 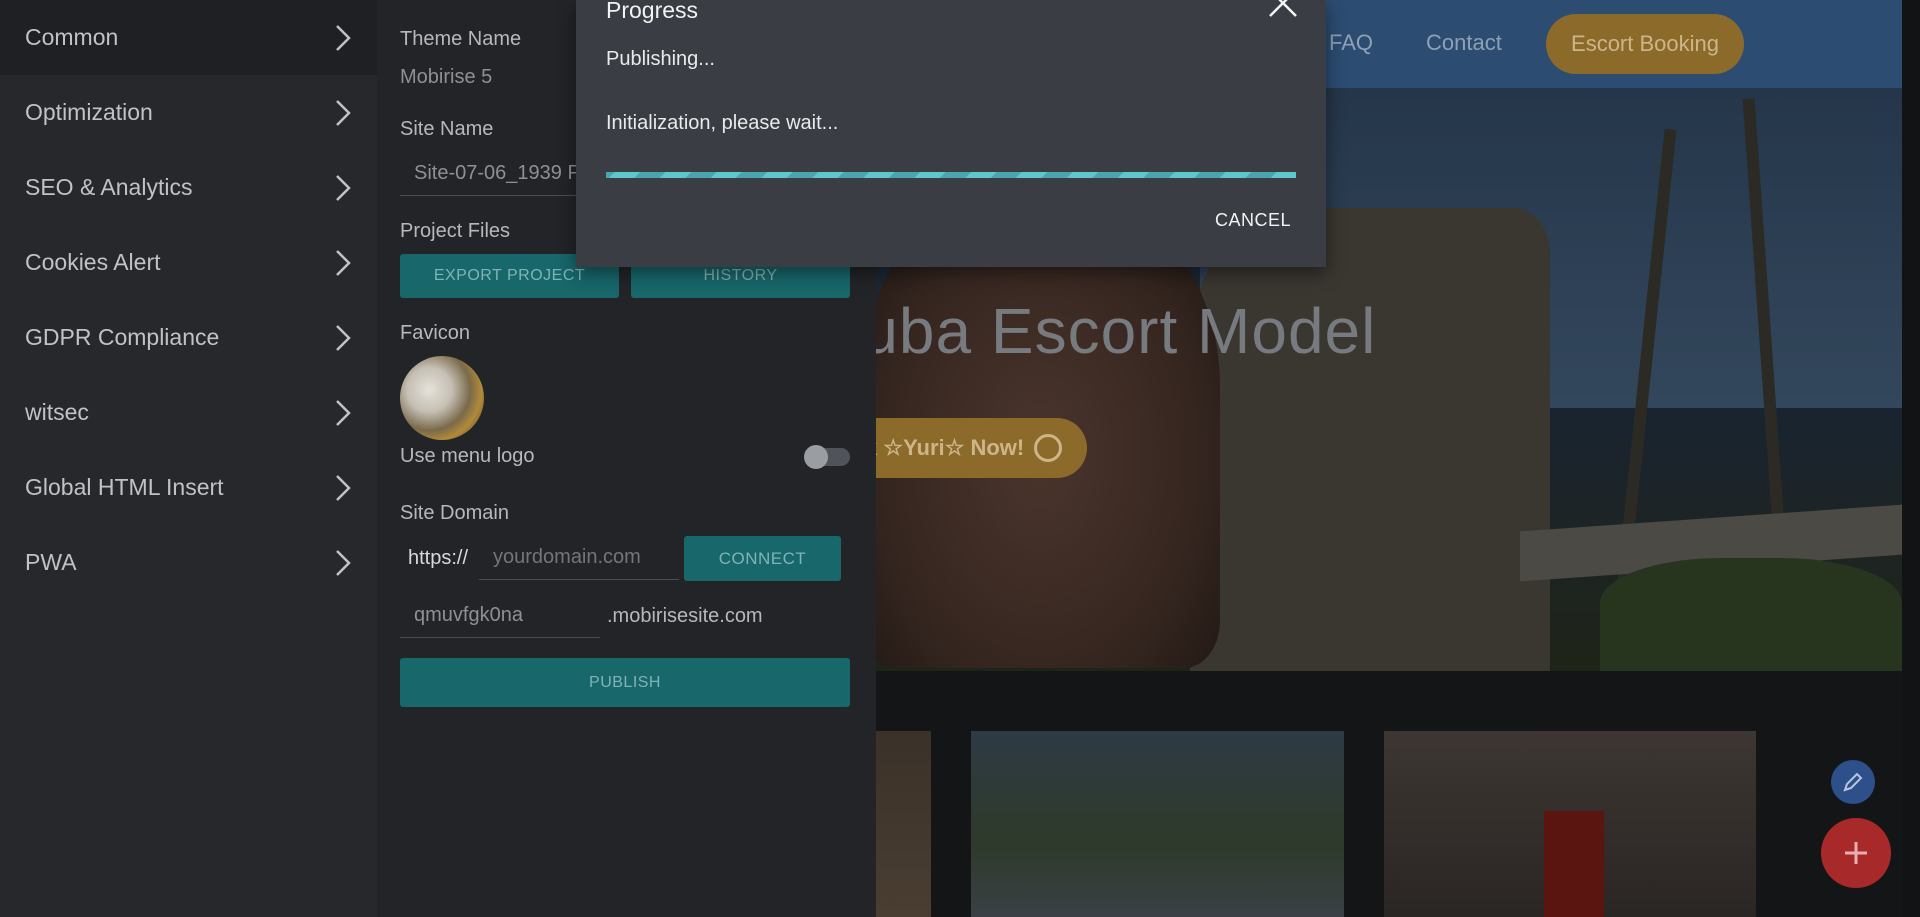 I want to click on nav-link-faq: FAQ, so click(x=1351, y=43).